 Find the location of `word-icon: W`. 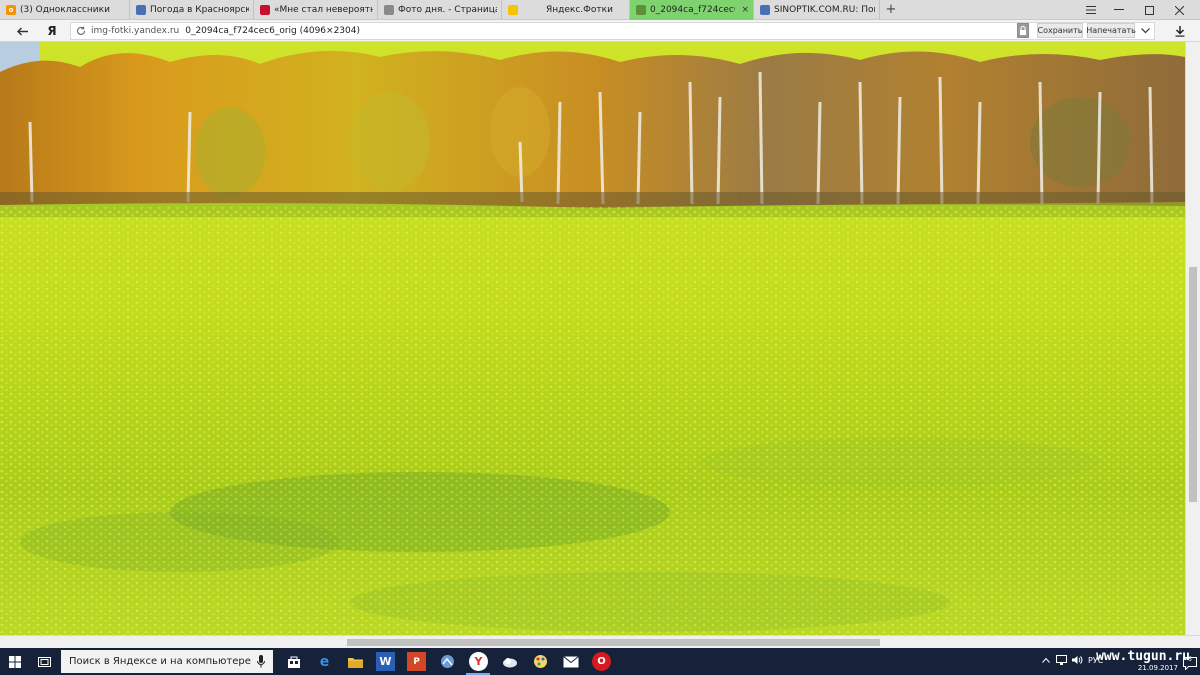

word-icon: W is located at coordinates (385, 661).